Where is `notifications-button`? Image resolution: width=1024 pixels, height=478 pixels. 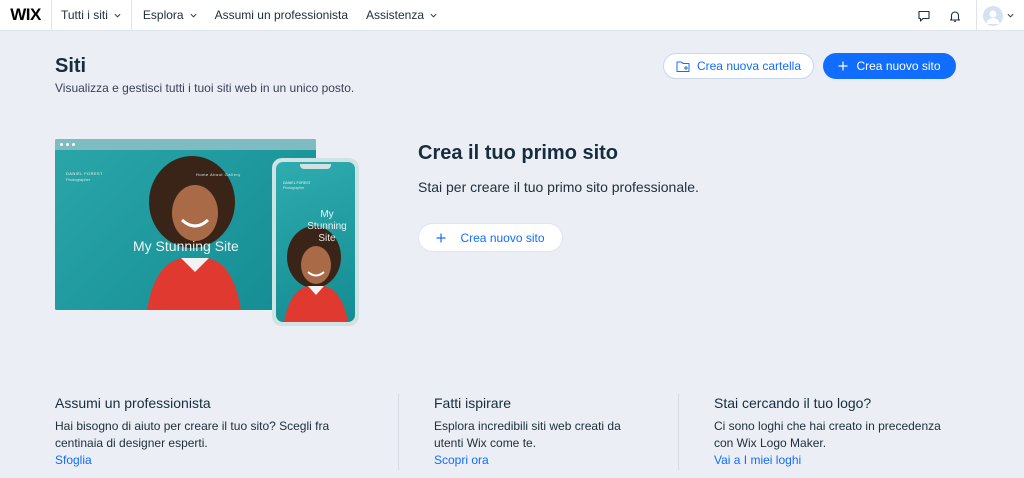 notifications-button is located at coordinates (954, 15).